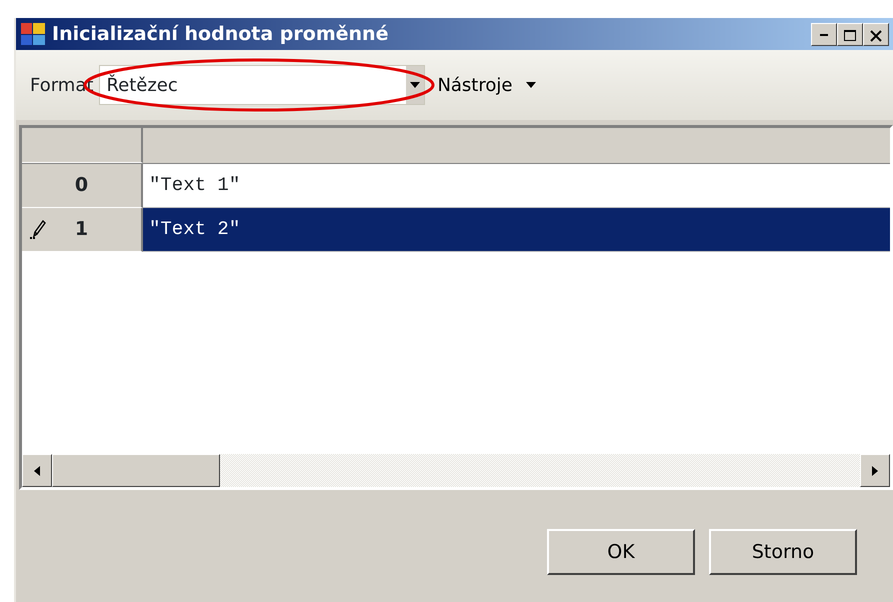  What do you see at coordinates (875, 471) in the screenshot?
I see `scroll-right-icon` at bounding box center [875, 471].